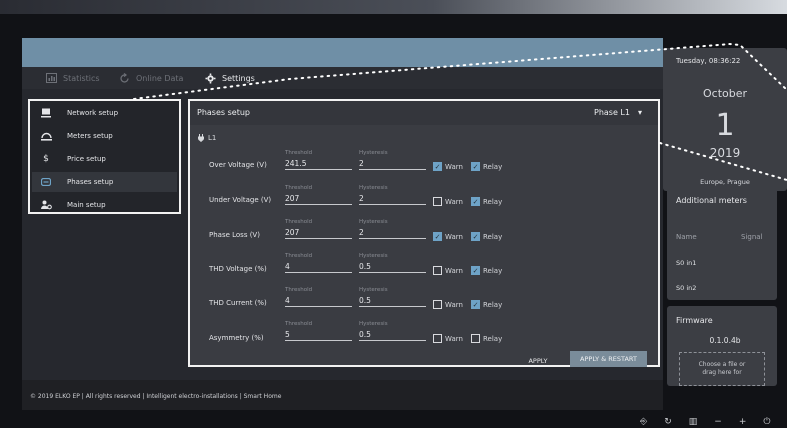 The image size is (787, 428). I want to click on phase-label: L1, so click(212, 138).